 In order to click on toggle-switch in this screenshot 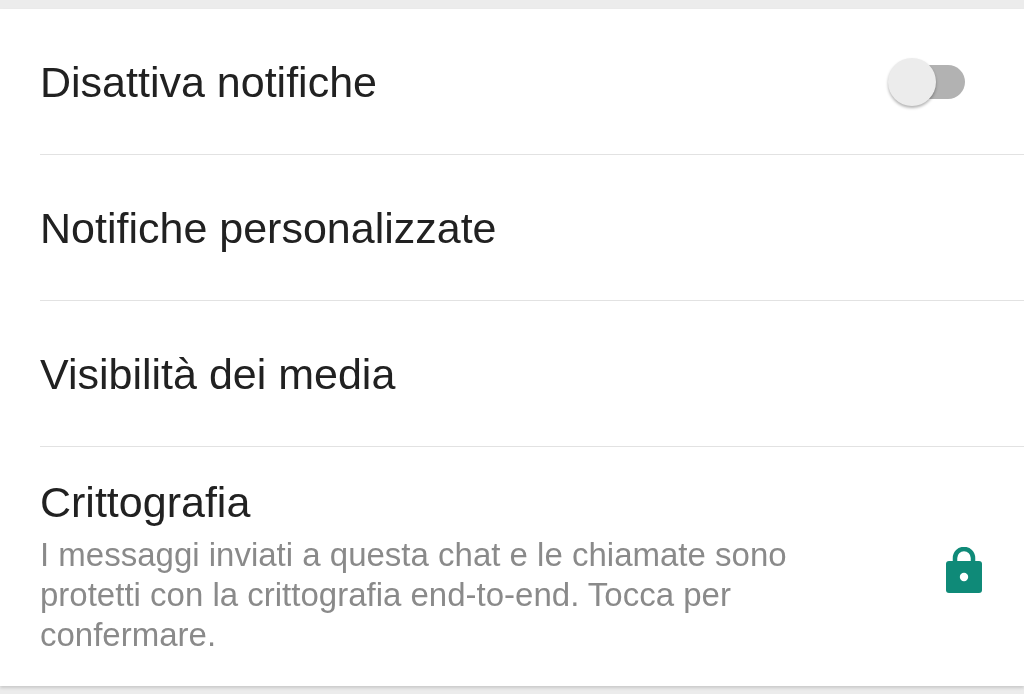, I will do `click(926, 81)`.